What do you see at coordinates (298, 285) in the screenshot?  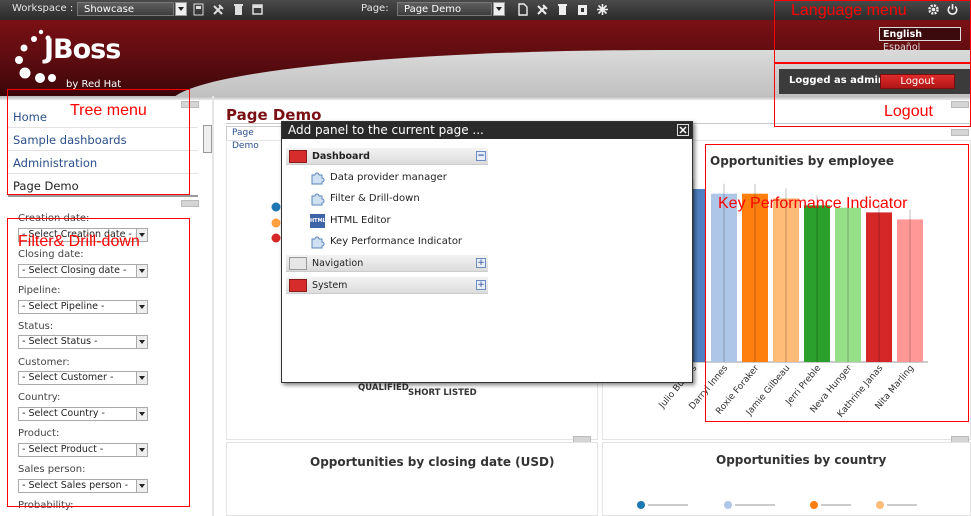 I see `system-group-icon` at bounding box center [298, 285].